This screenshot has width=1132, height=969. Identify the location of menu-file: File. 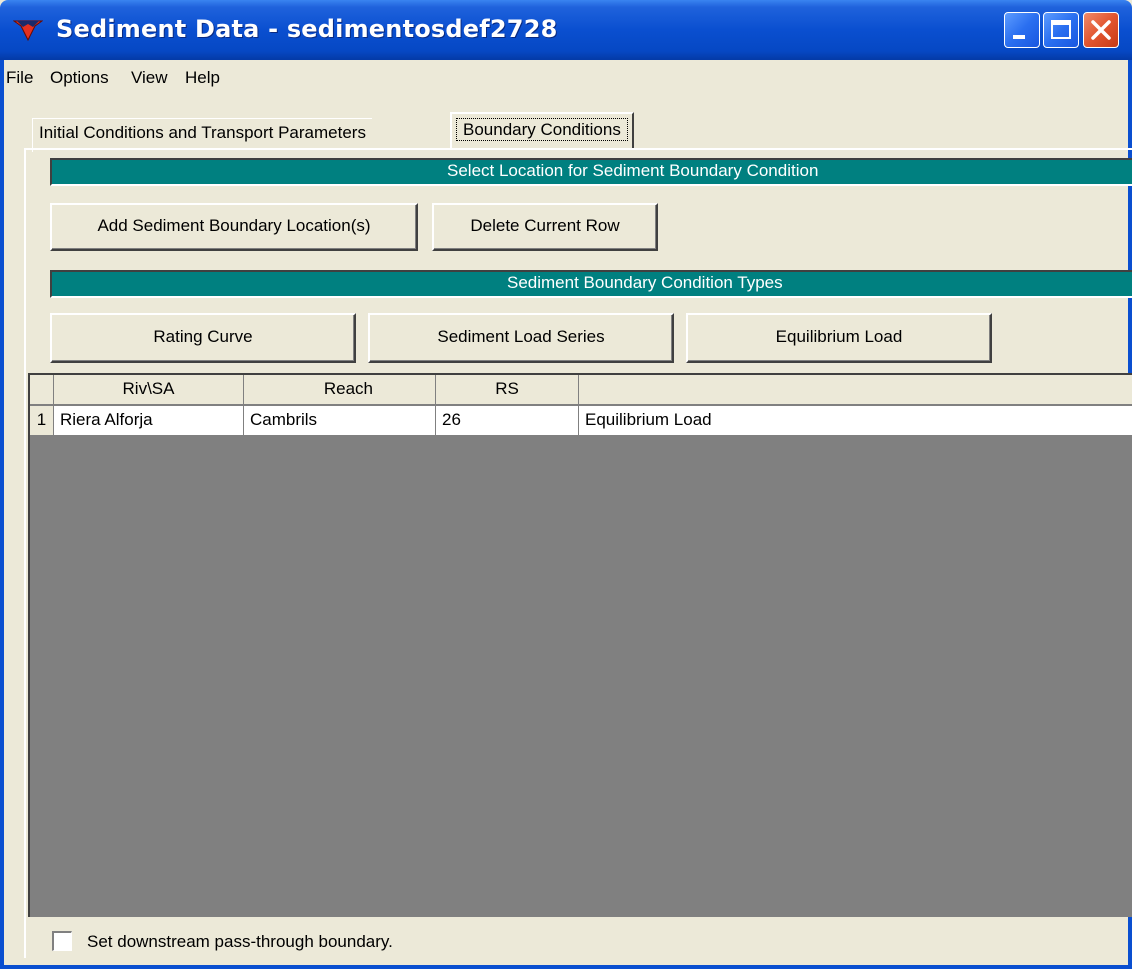
(19, 78).